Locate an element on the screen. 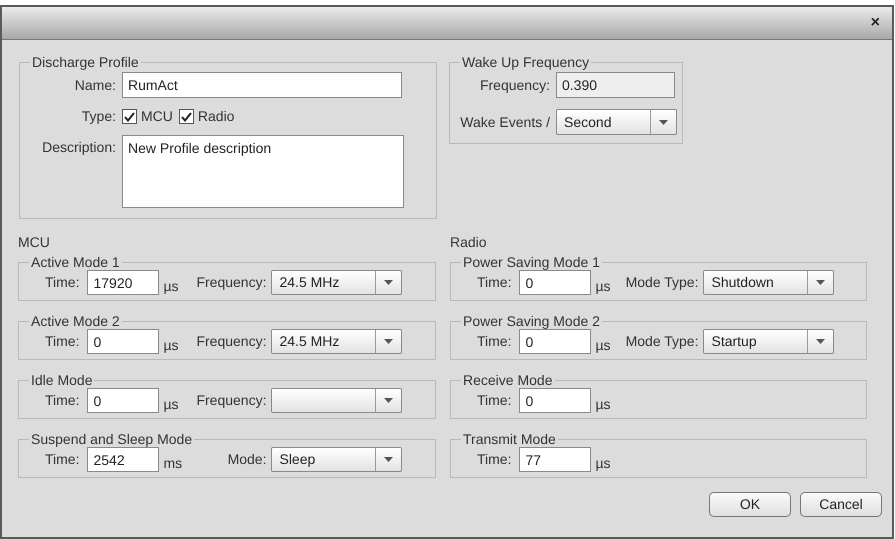 This screenshot has height=539, width=895. group-legend: Transmit Mode is located at coordinates (509, 439).